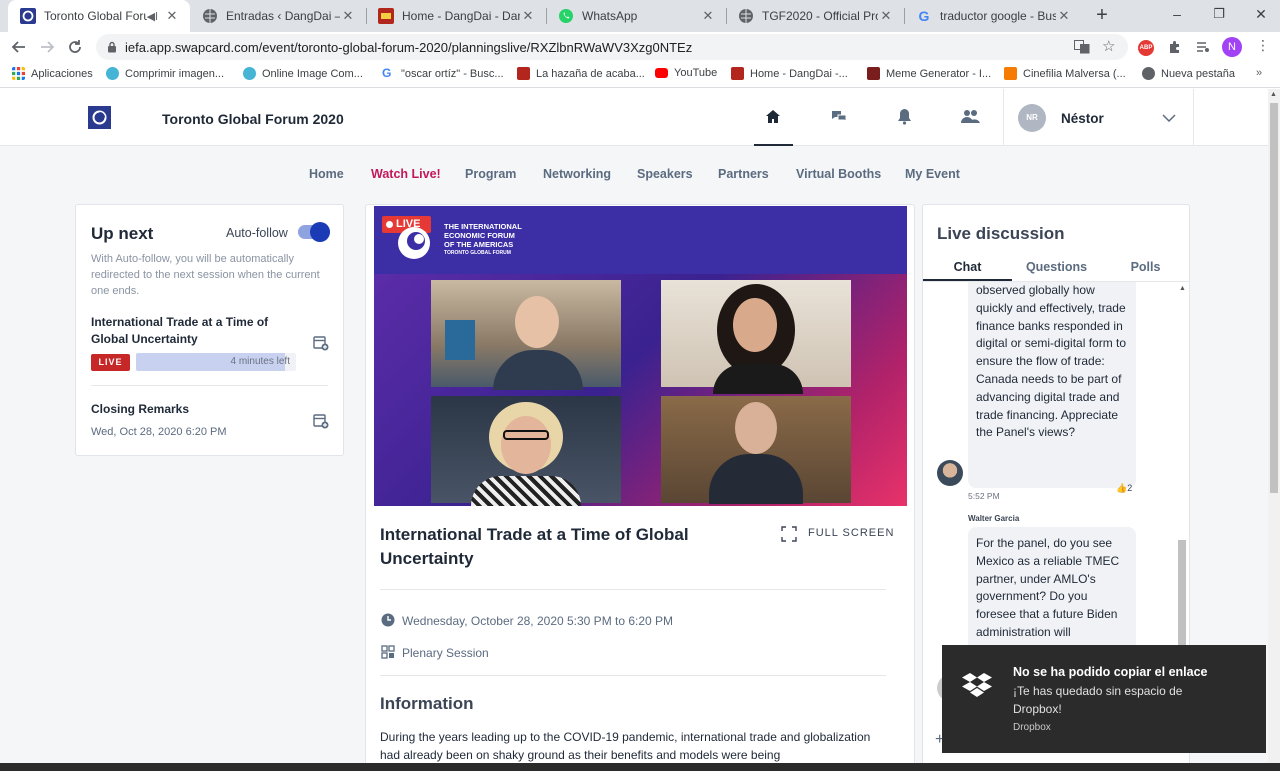 This screenshot has height=771, width=1280. What do you see at coordinates (490, 174) in the screenshot?
I see `nav-program: Program` at bounding box center [490, 174].